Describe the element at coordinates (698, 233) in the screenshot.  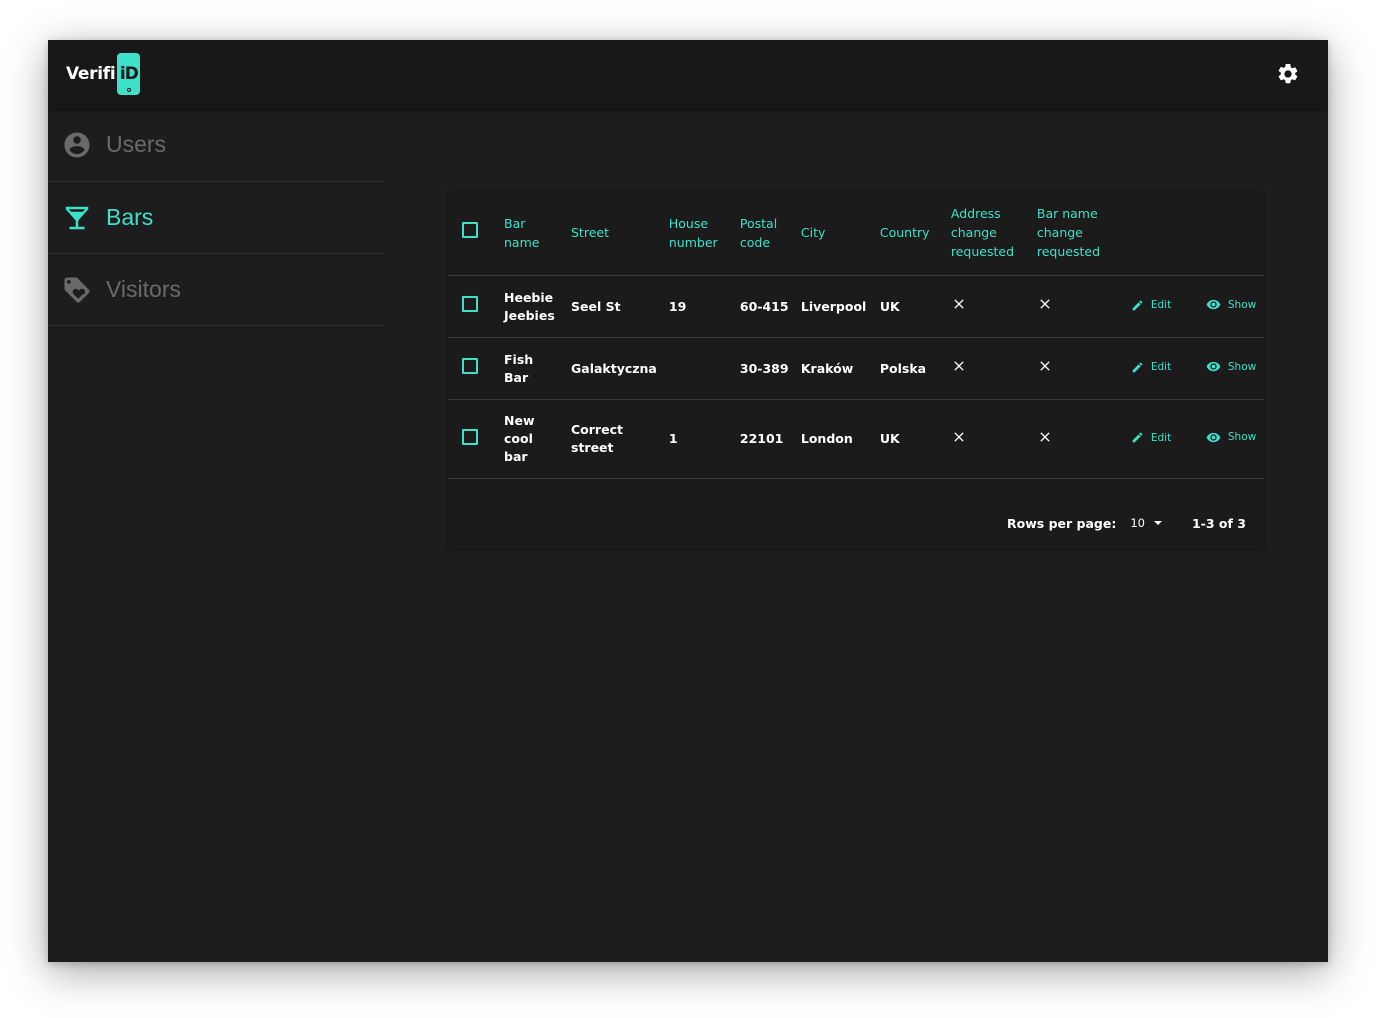
I see `header-house-number: House number` at that location.